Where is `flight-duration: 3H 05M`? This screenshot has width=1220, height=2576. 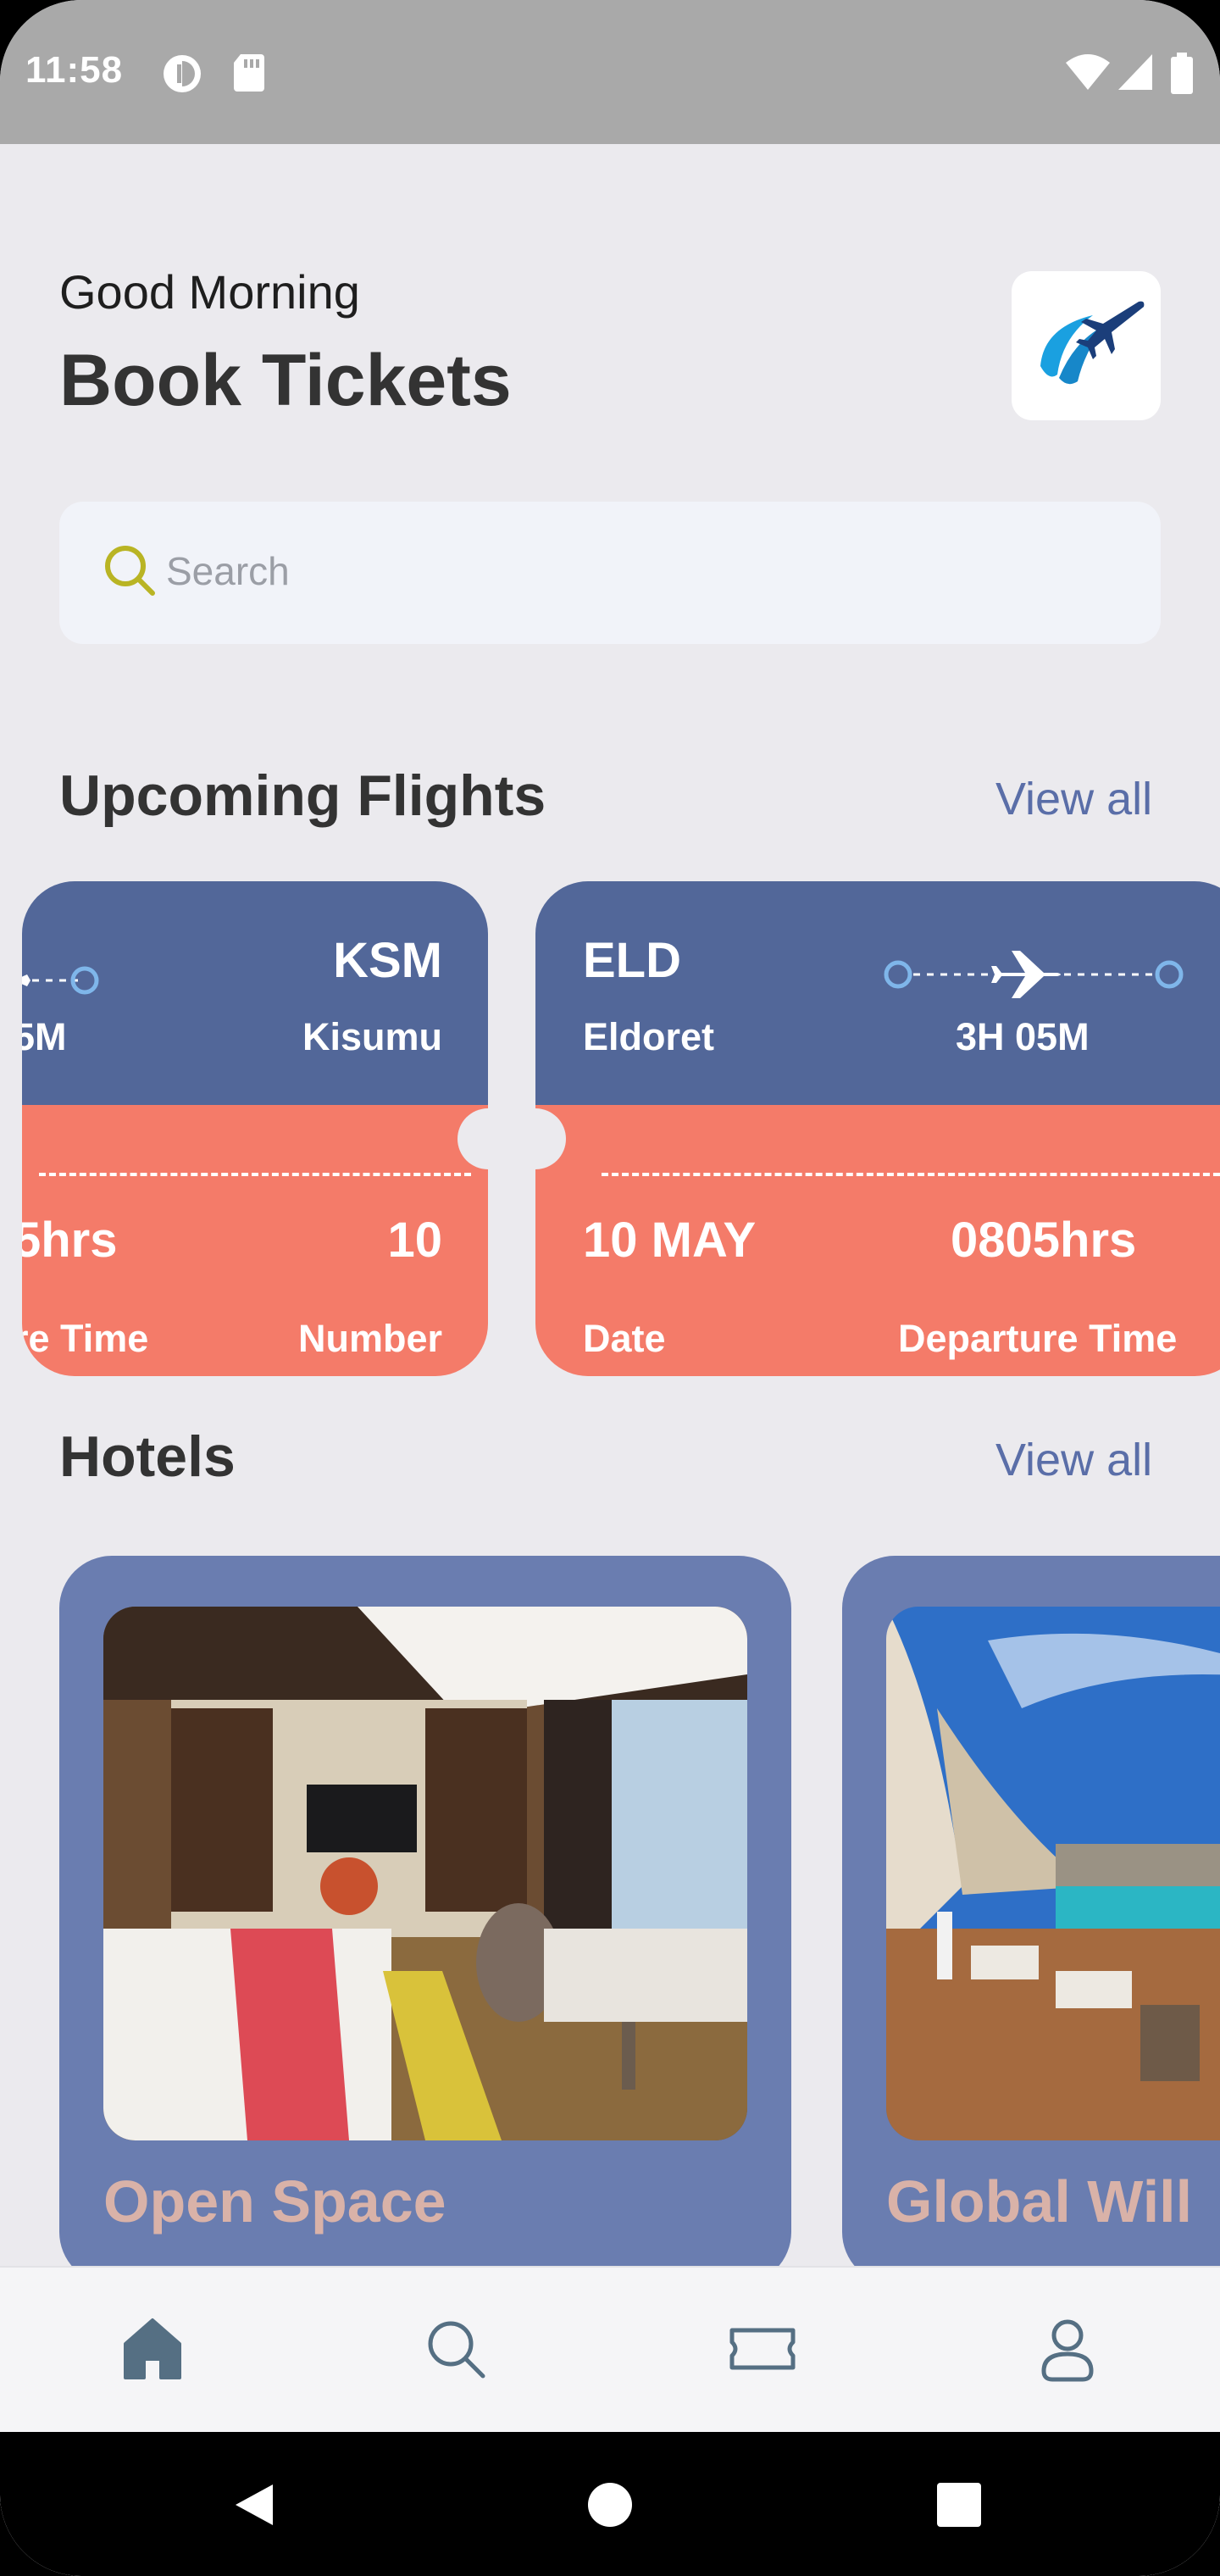
flight-duration: 3H 05M is located at coordinates (1023, 1036).